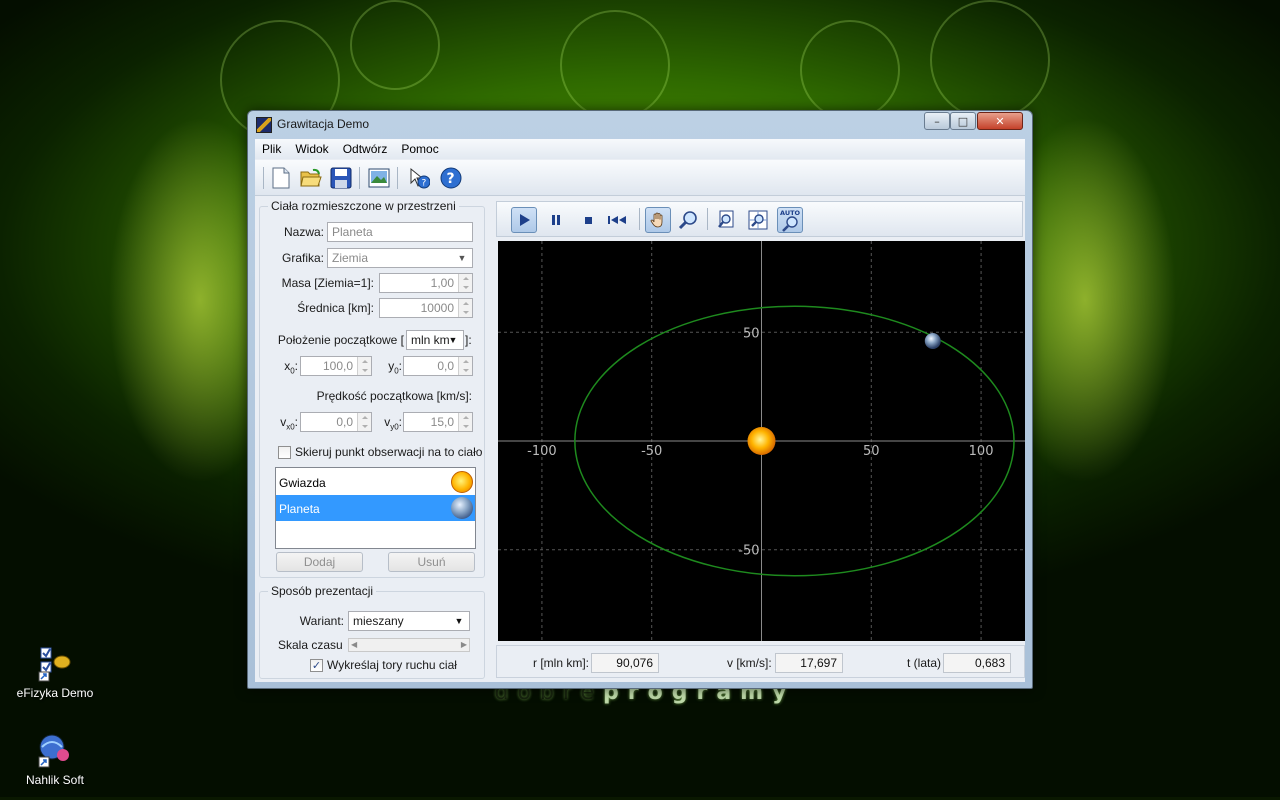 This screenshot has height=800, width=1280. What do you see at coordinates (981, 451) in the screenshot?
I see `x-tick-label: 100` at bounding box center [981, 451].